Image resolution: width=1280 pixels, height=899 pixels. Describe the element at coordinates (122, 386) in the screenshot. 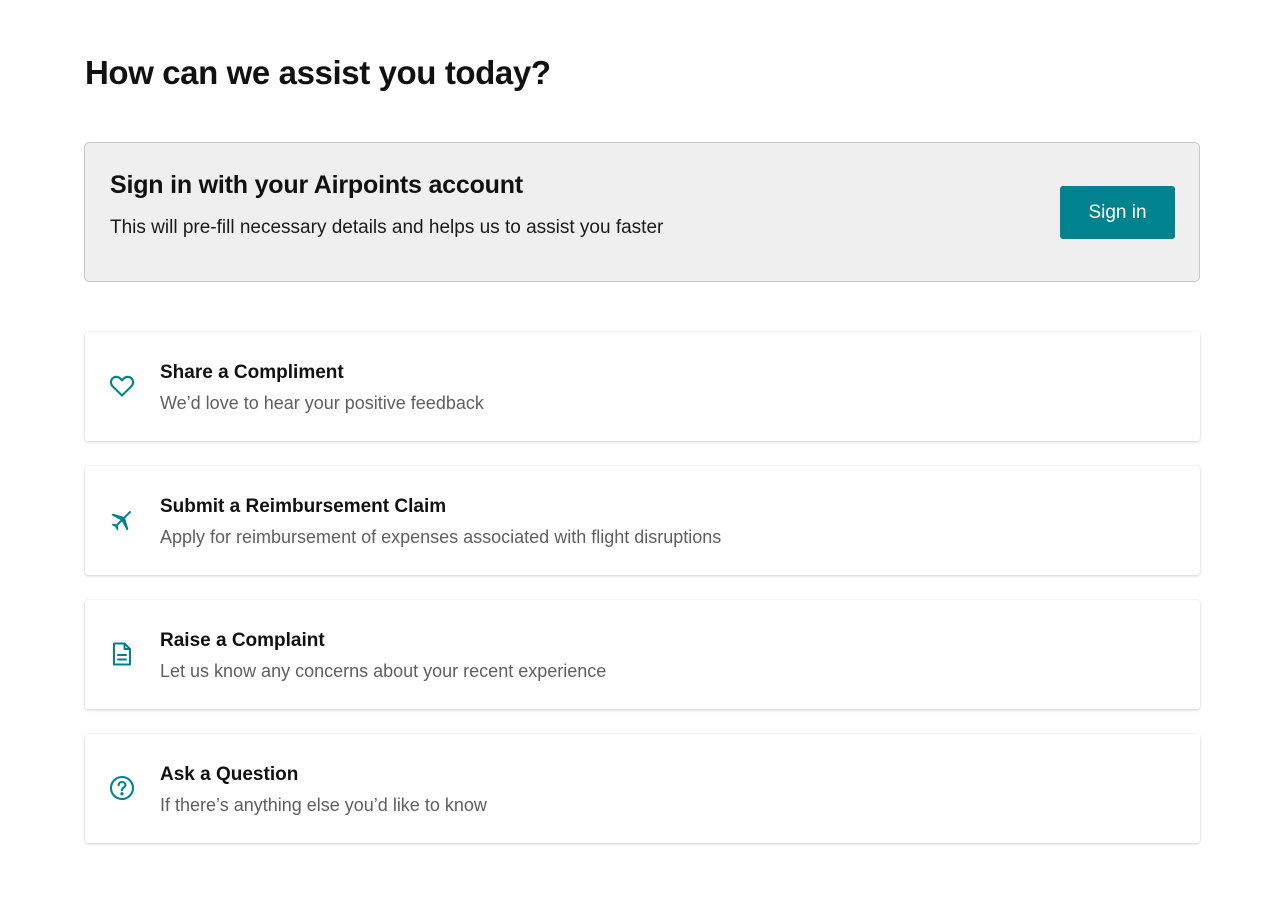

I see `heart-icon` at that location.